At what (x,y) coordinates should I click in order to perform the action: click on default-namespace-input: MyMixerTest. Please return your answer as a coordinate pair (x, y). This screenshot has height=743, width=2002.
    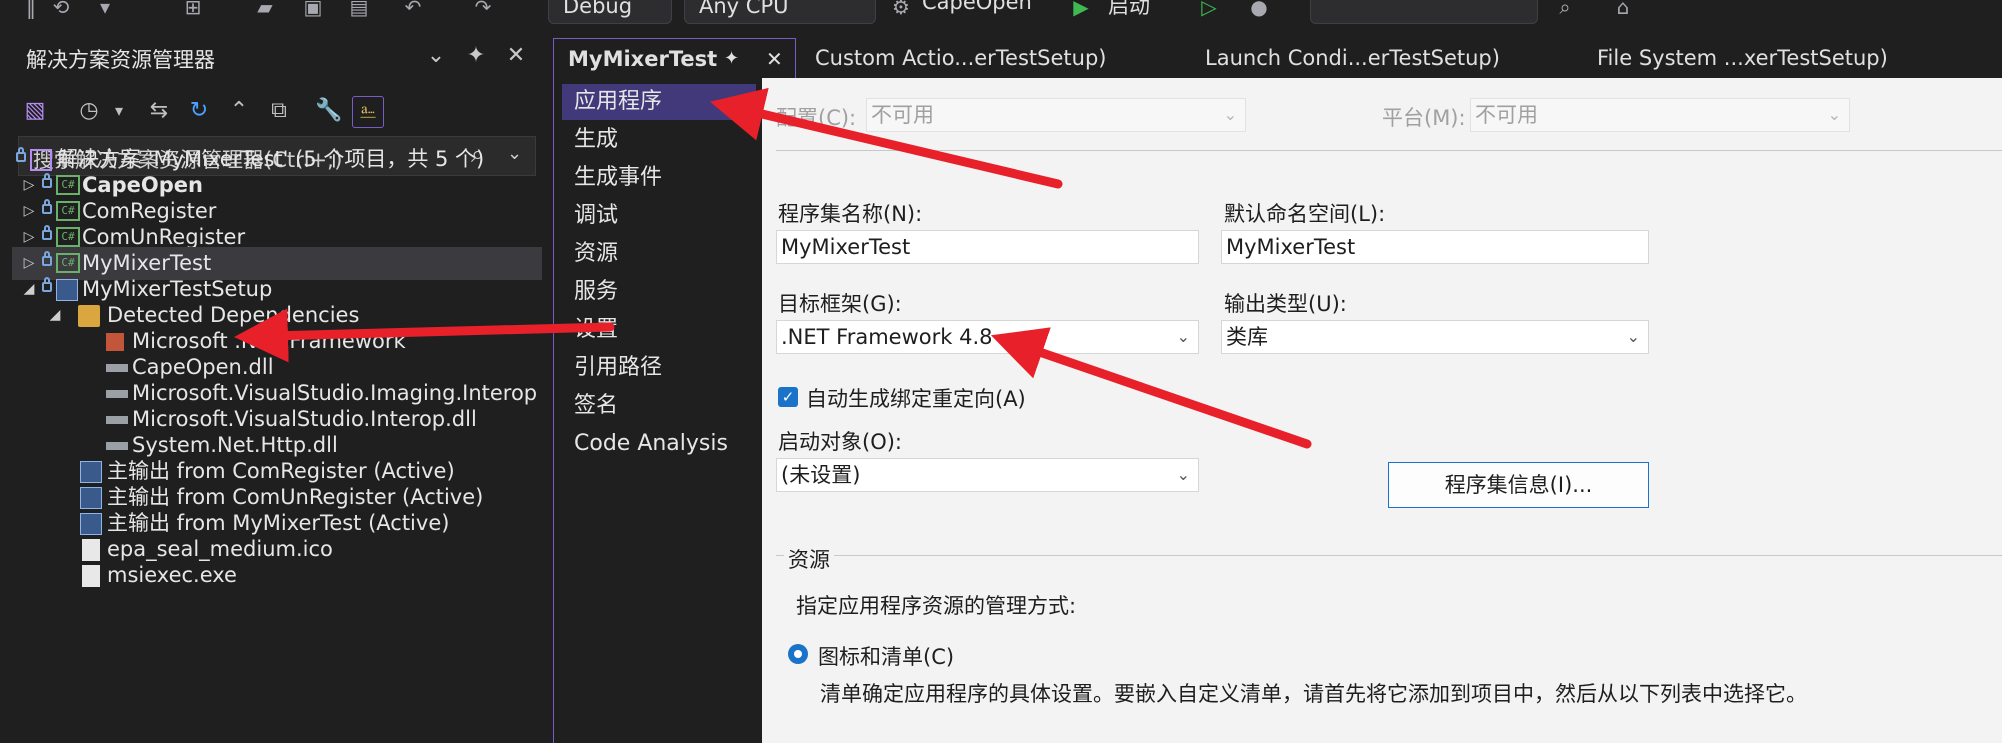
    Looking at the image, I should click on (1435, 247).